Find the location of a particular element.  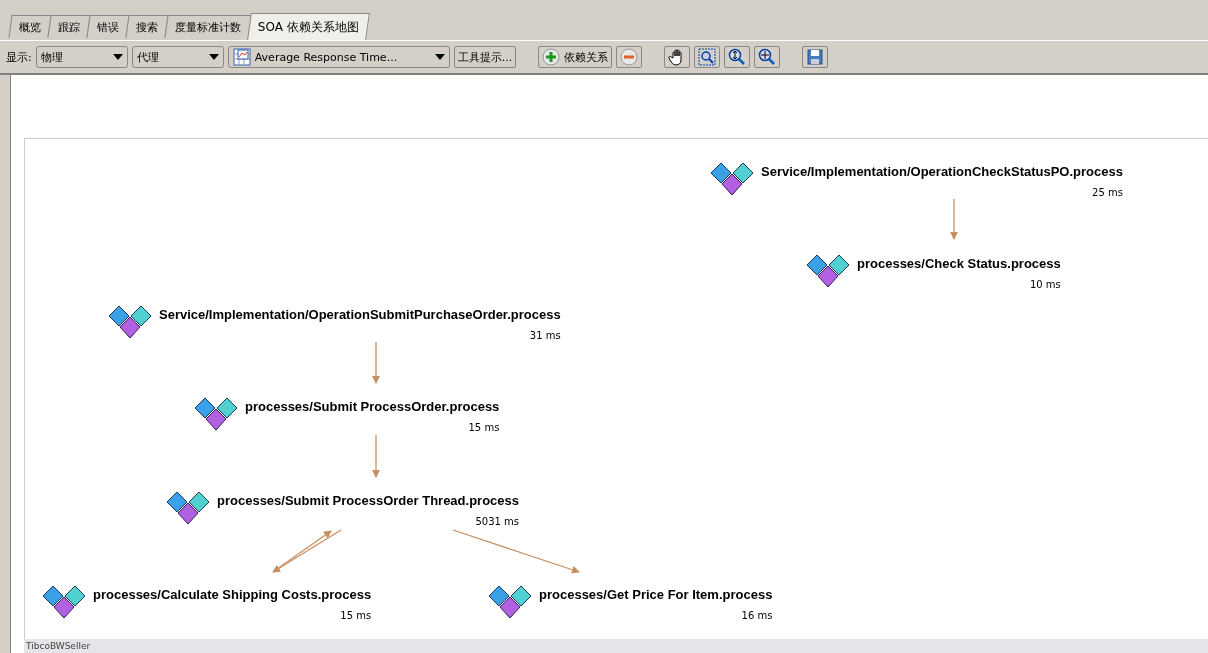

response-time: 10 ms is located at coordinates (1045, 284).